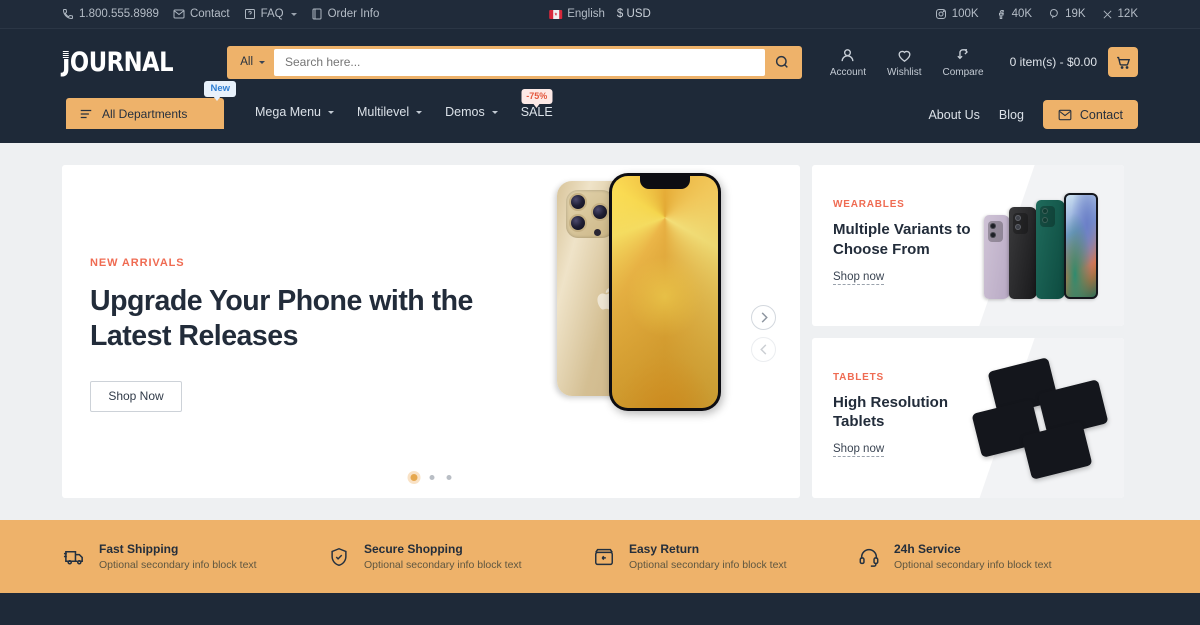 The height and width of the screenshot is (625, 1200). Describe the element at coordinates (136, 396) in the screenshot. I see `hero-shop-now-button: Shop Now` at that location.